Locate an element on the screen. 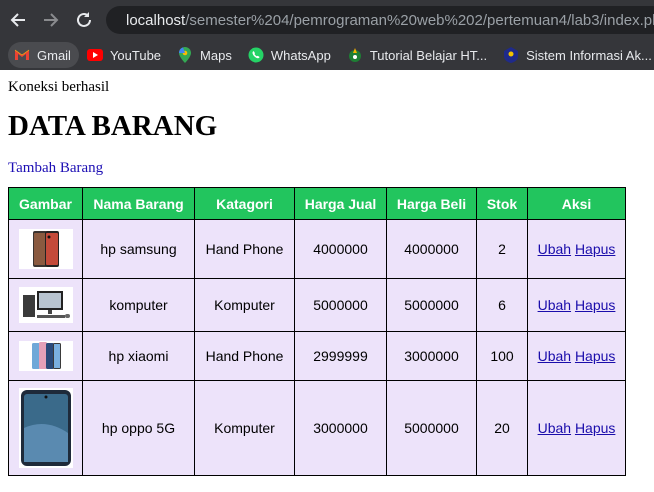 Image resolution: width=654 pixels, height=492 pixels. cell-stock: 20 is located at coordinates (502, 428).